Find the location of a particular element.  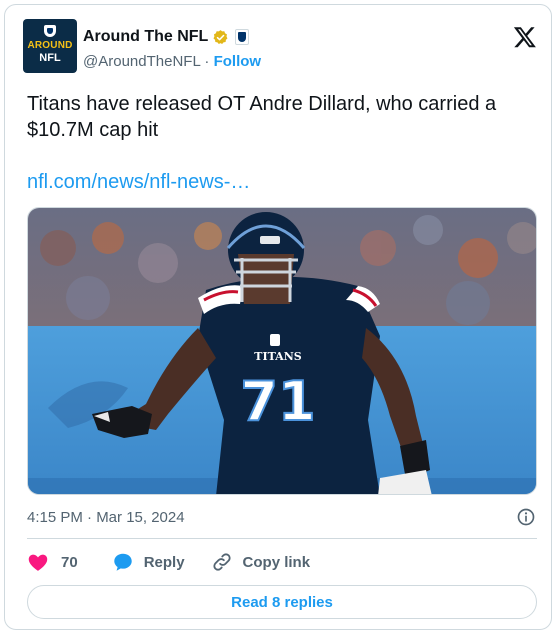

x-logo-icon is located at coordinates (525, 37).